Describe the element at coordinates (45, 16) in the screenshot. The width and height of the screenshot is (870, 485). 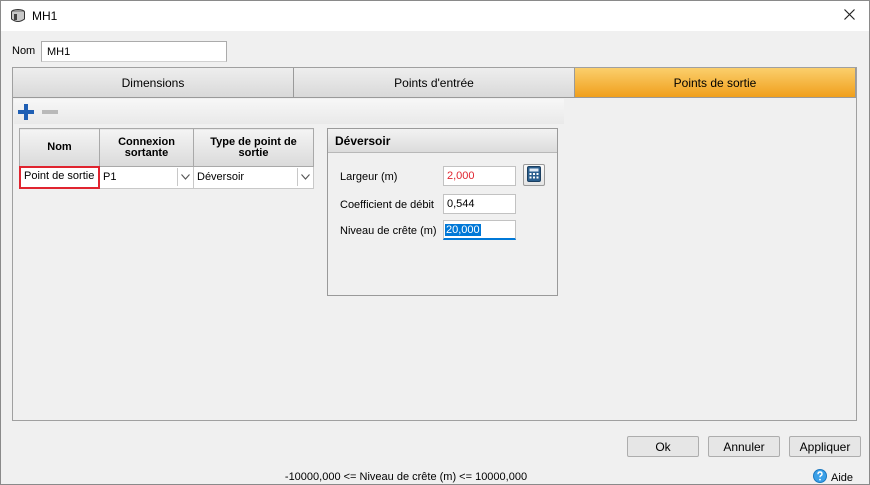
I see `window-title: MH1` at that location.